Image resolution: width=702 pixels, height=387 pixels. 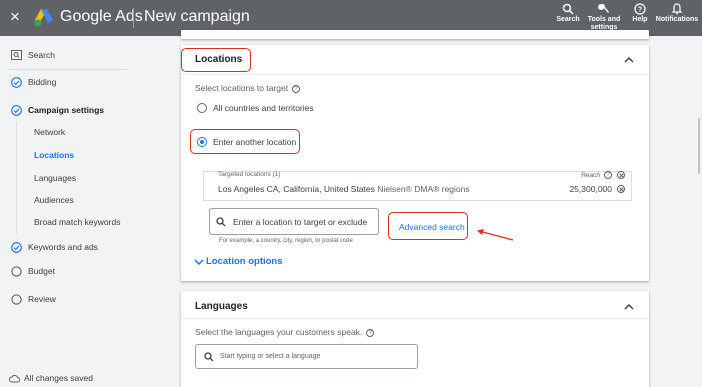 What do you see at coordinates (590, 189) in the screenshot?
I see `reach-value: 25,300,000` at bounding box center [590, 189].